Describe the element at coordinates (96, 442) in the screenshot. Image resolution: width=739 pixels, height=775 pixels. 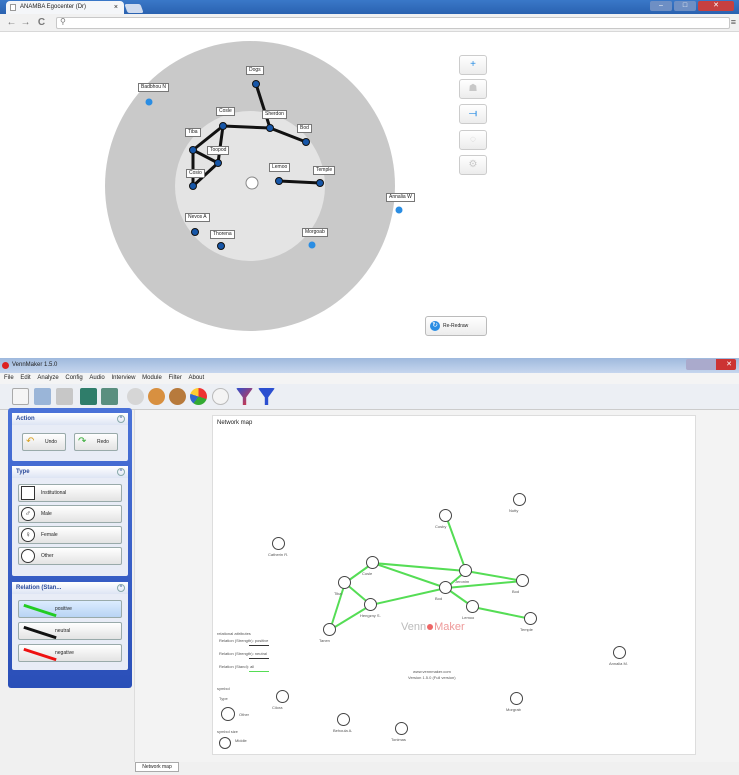
I see `redo-button: ↷ Redo` at that location.